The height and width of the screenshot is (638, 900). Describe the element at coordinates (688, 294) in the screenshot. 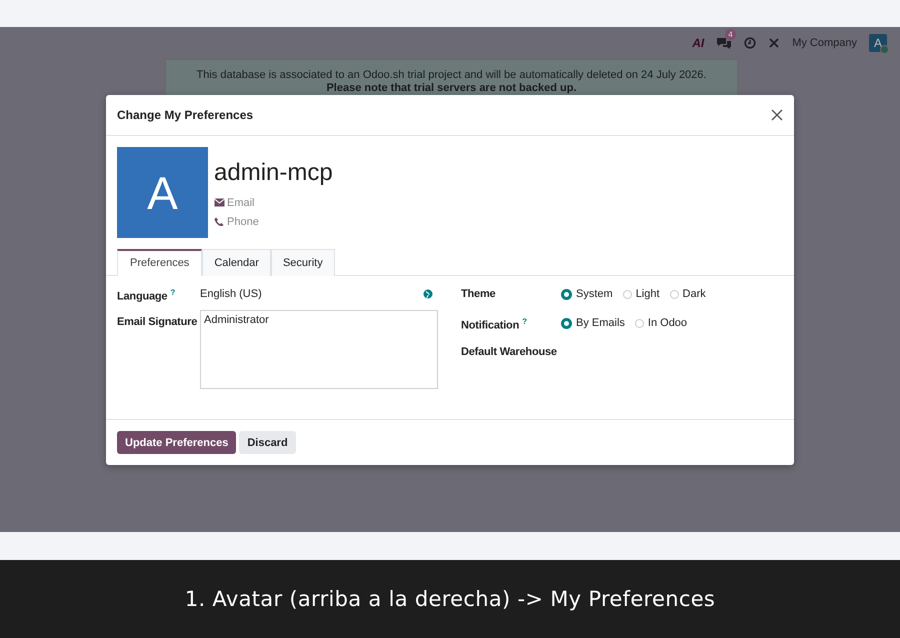

I see `radio-option: Dark` at that location.